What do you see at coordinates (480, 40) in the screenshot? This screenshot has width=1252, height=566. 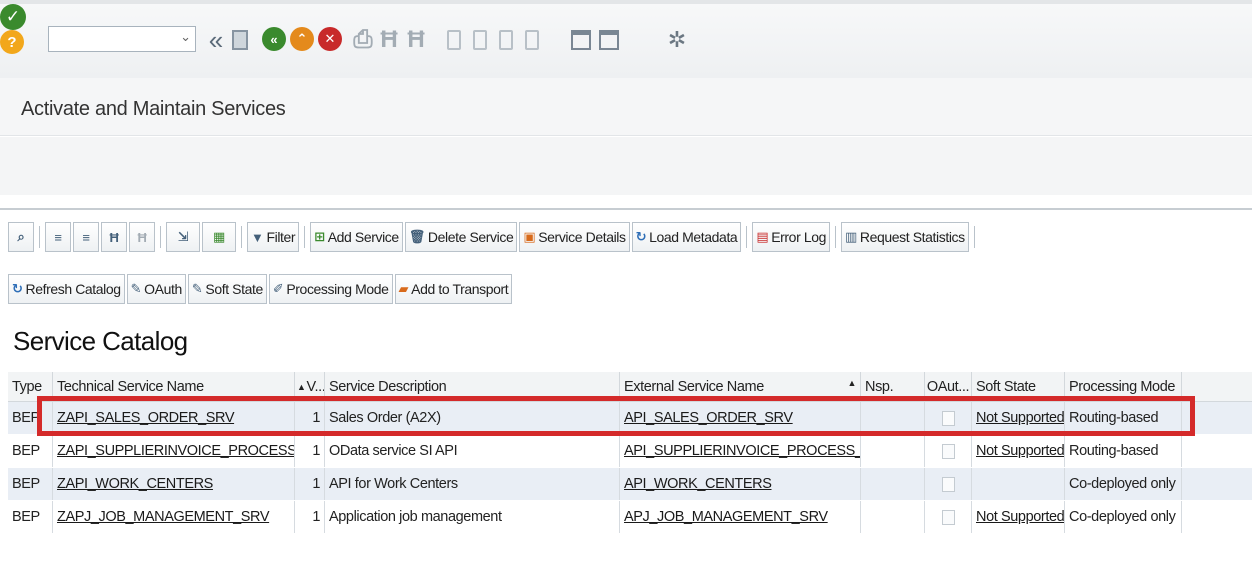 I see `previous-page-icon` at bounding box center [480, 40].